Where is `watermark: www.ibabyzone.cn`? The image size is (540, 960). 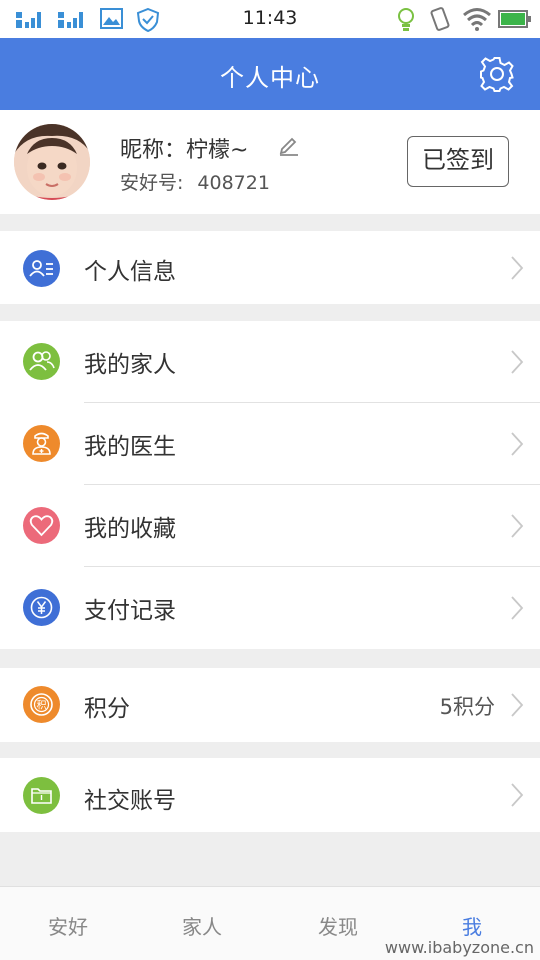 watermark: www.ibabyzone.cn is located at coordinates (459, 947).